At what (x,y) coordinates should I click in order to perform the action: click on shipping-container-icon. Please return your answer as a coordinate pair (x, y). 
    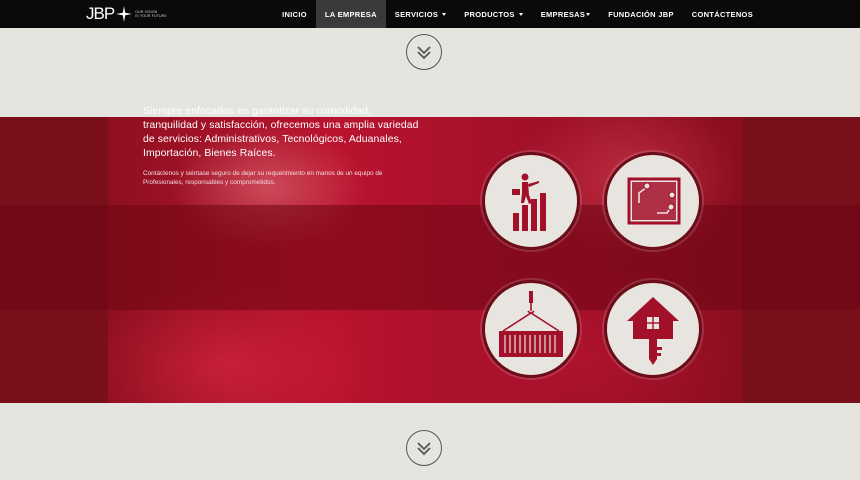
    Looking at the image, I should click on (531, 324).